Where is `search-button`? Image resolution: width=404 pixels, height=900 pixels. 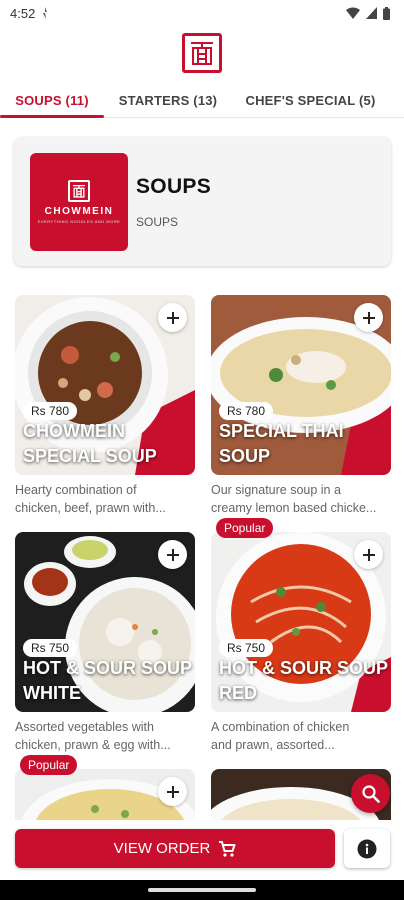 search-button is located at coordinates (370, 793).